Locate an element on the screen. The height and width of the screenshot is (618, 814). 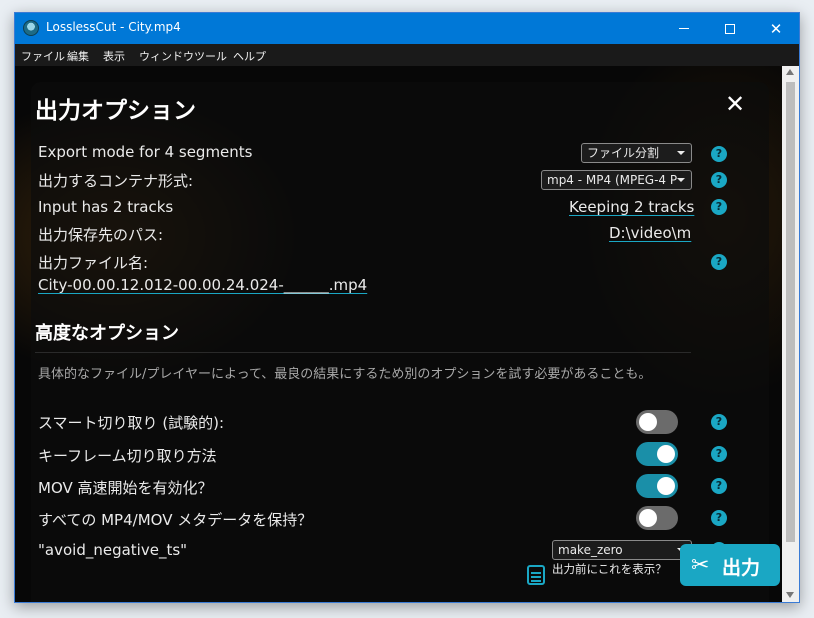
smart-cut-toggle is located at coordinates (657, 422).